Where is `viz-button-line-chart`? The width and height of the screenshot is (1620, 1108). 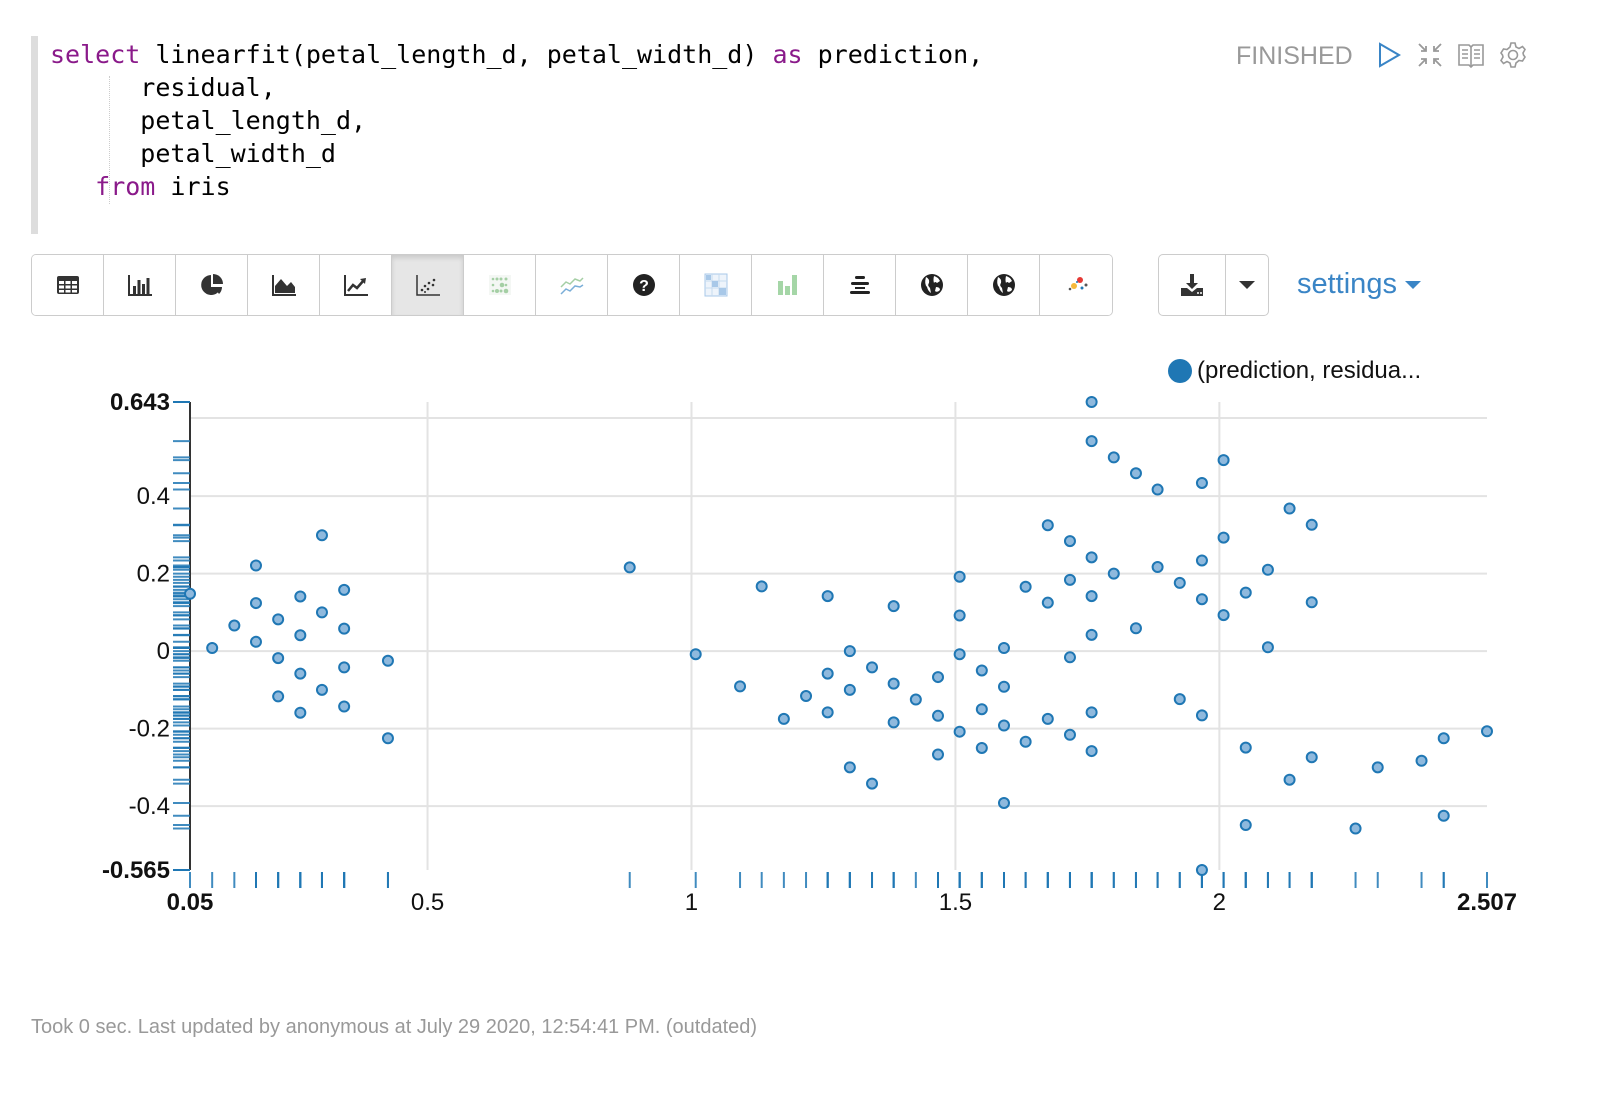 viz-button-line-chart is located at coordinates (356, 285).